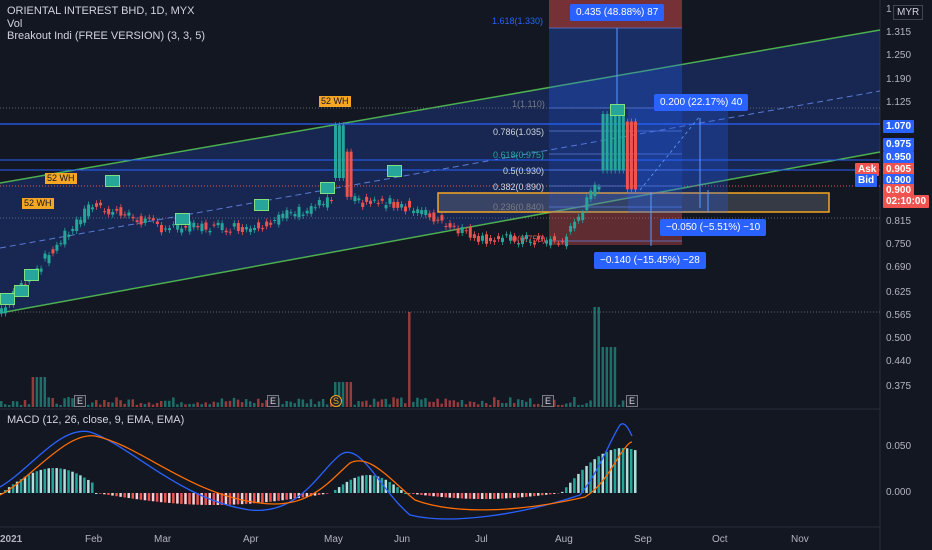 The image size is (932, 550). Describe the element at coordinates (899, 492) in the screenshot. I see `macd-tick-label: 0.000` at that location.